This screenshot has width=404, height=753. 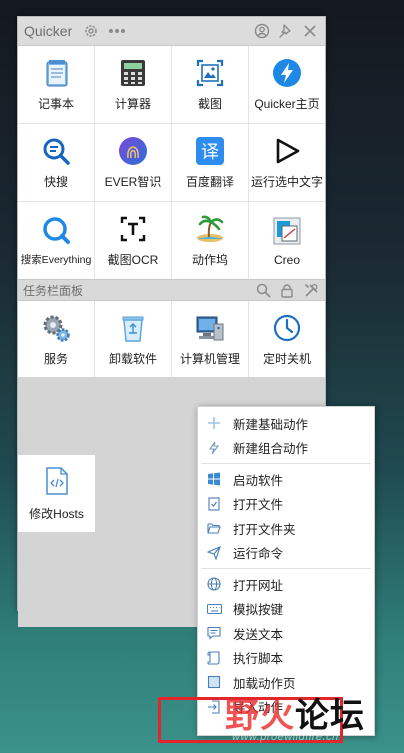 What do you see at coordinates (117, 31) in the screenshot?
I see `more-dots-icon` at bounding box center [117, 31].